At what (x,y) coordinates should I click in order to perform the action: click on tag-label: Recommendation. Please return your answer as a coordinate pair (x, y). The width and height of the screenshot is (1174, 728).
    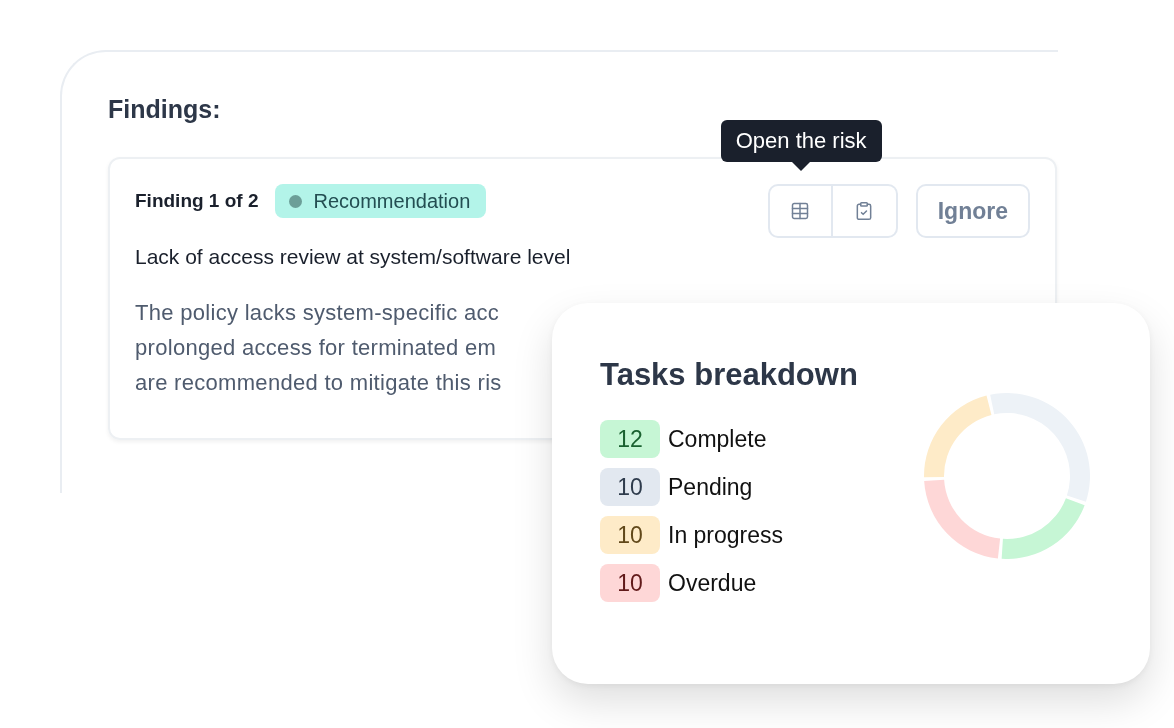
    Looking at the image, I should click on (392, 201).